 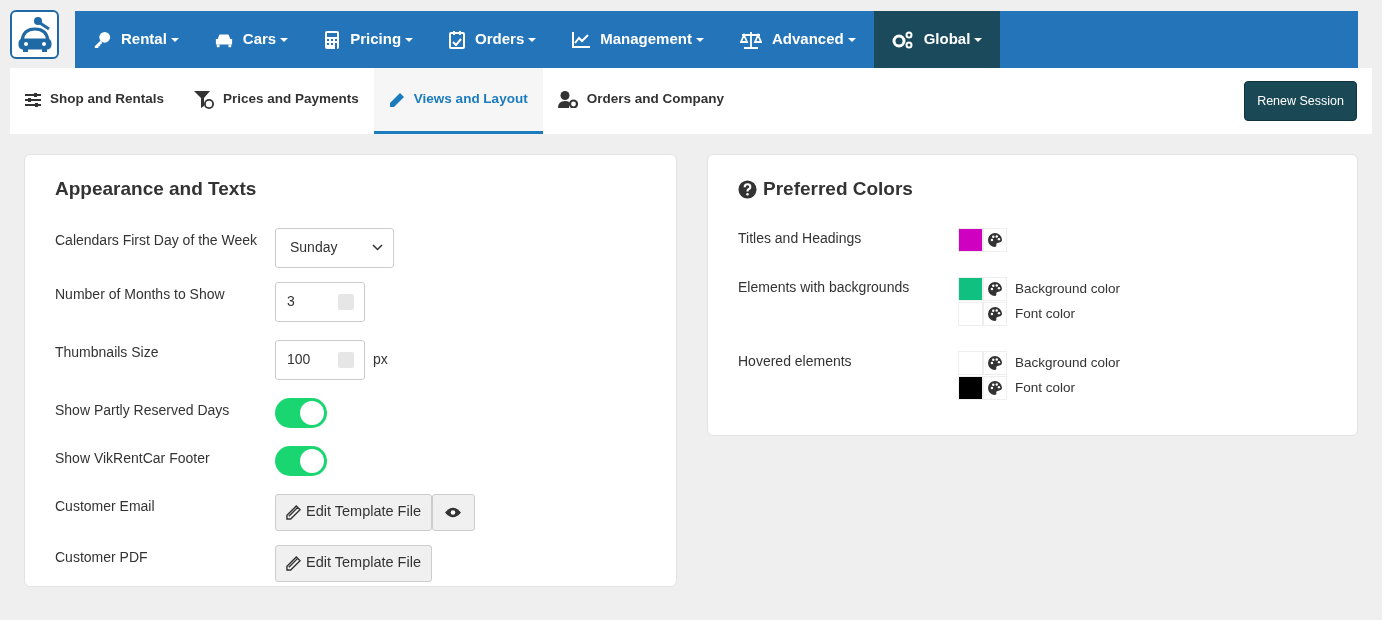 I want to click on key-icon, so click(x=102, y=39).